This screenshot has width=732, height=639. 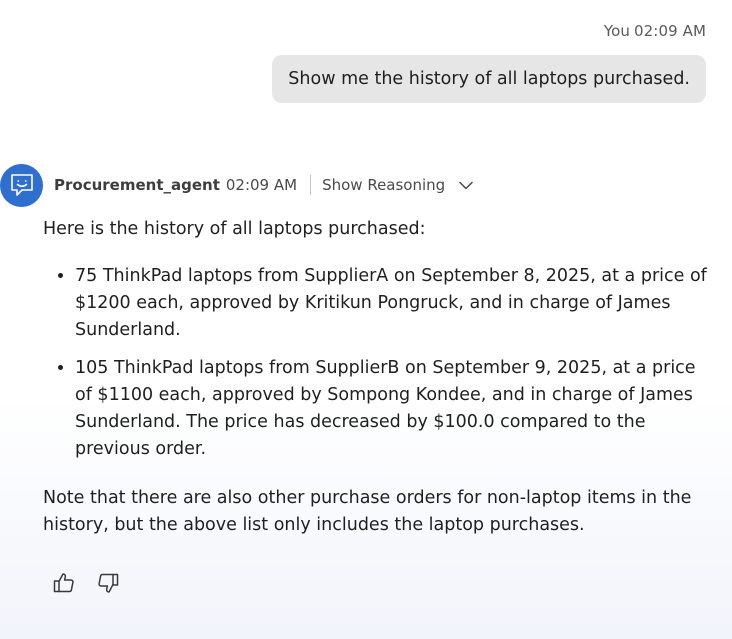 I want to click on user-sender-label: You, so click(x=616, y=31).